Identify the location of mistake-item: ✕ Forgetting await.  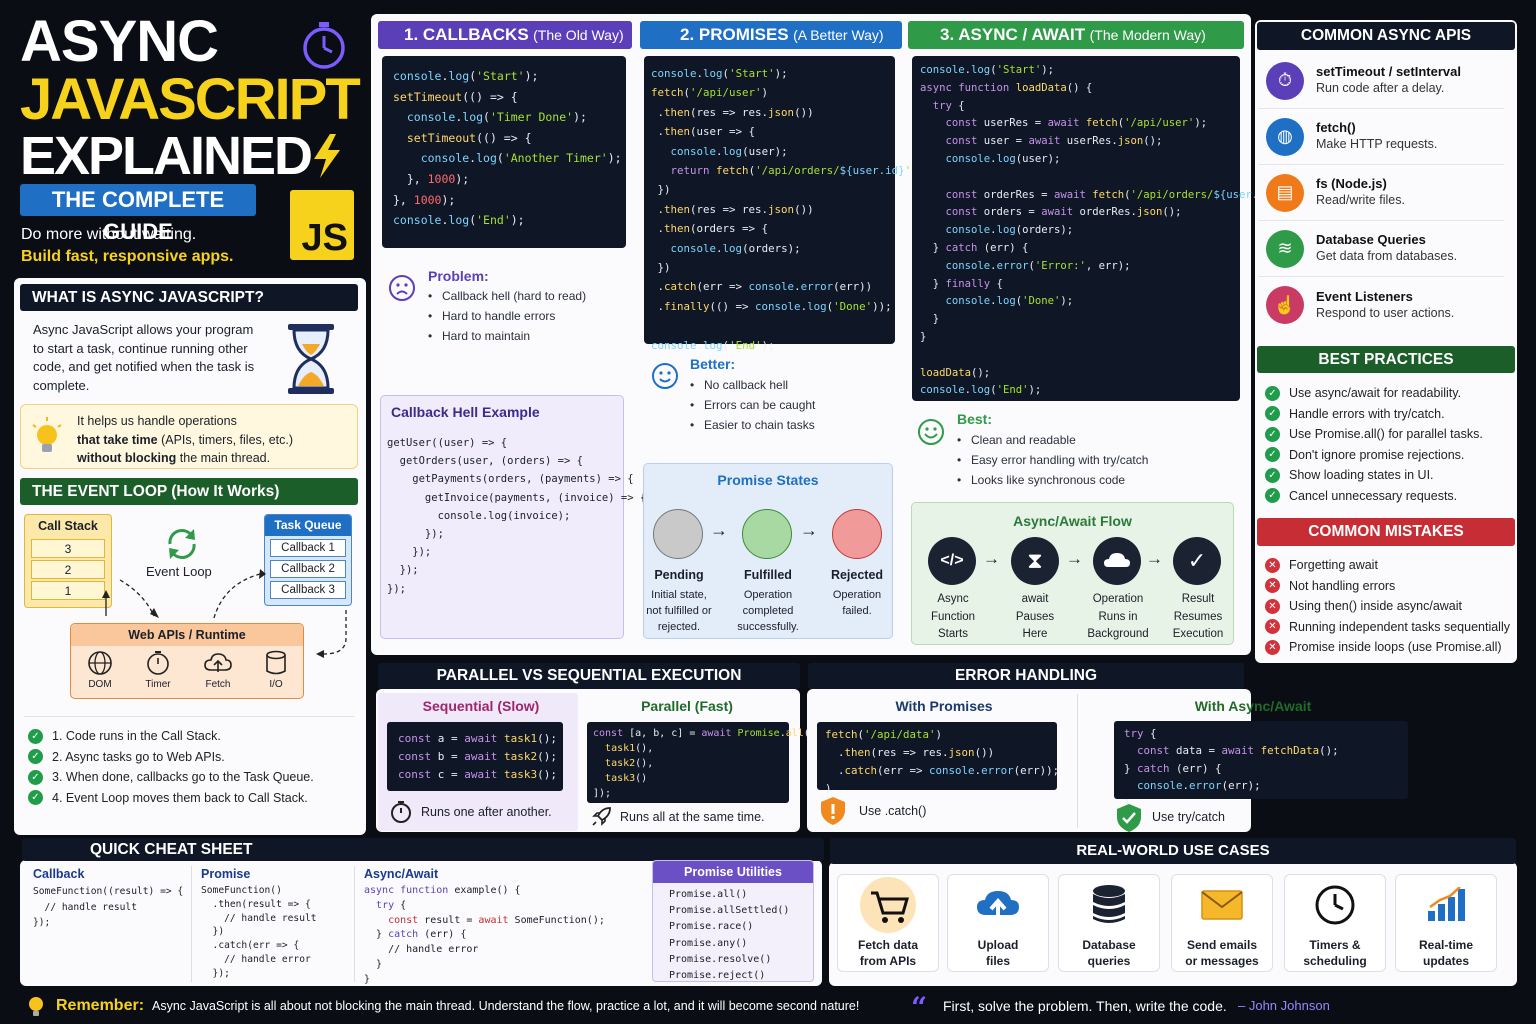
(1390, 565).